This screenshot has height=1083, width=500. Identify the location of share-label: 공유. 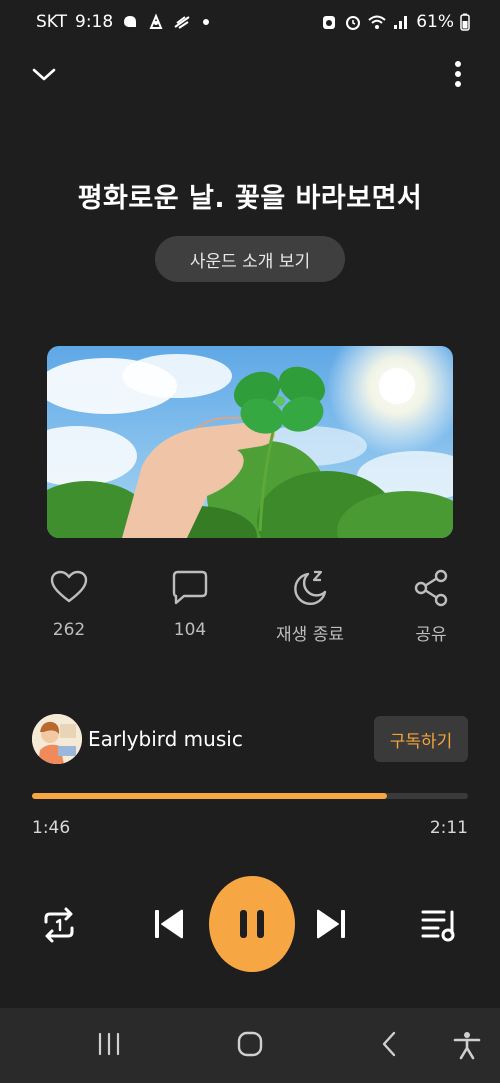
(431, 635).